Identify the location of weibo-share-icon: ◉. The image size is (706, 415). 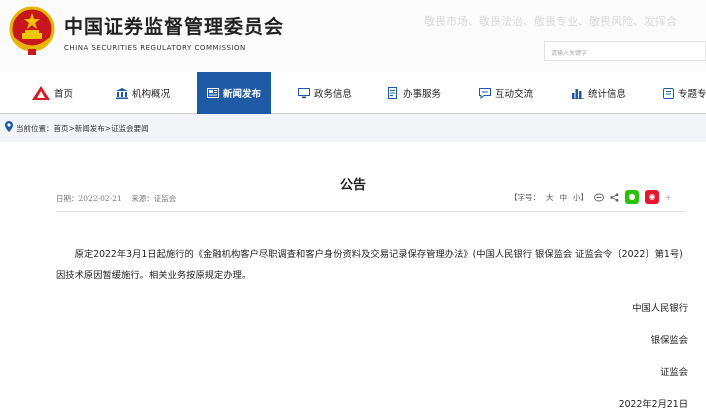
(652, 197).